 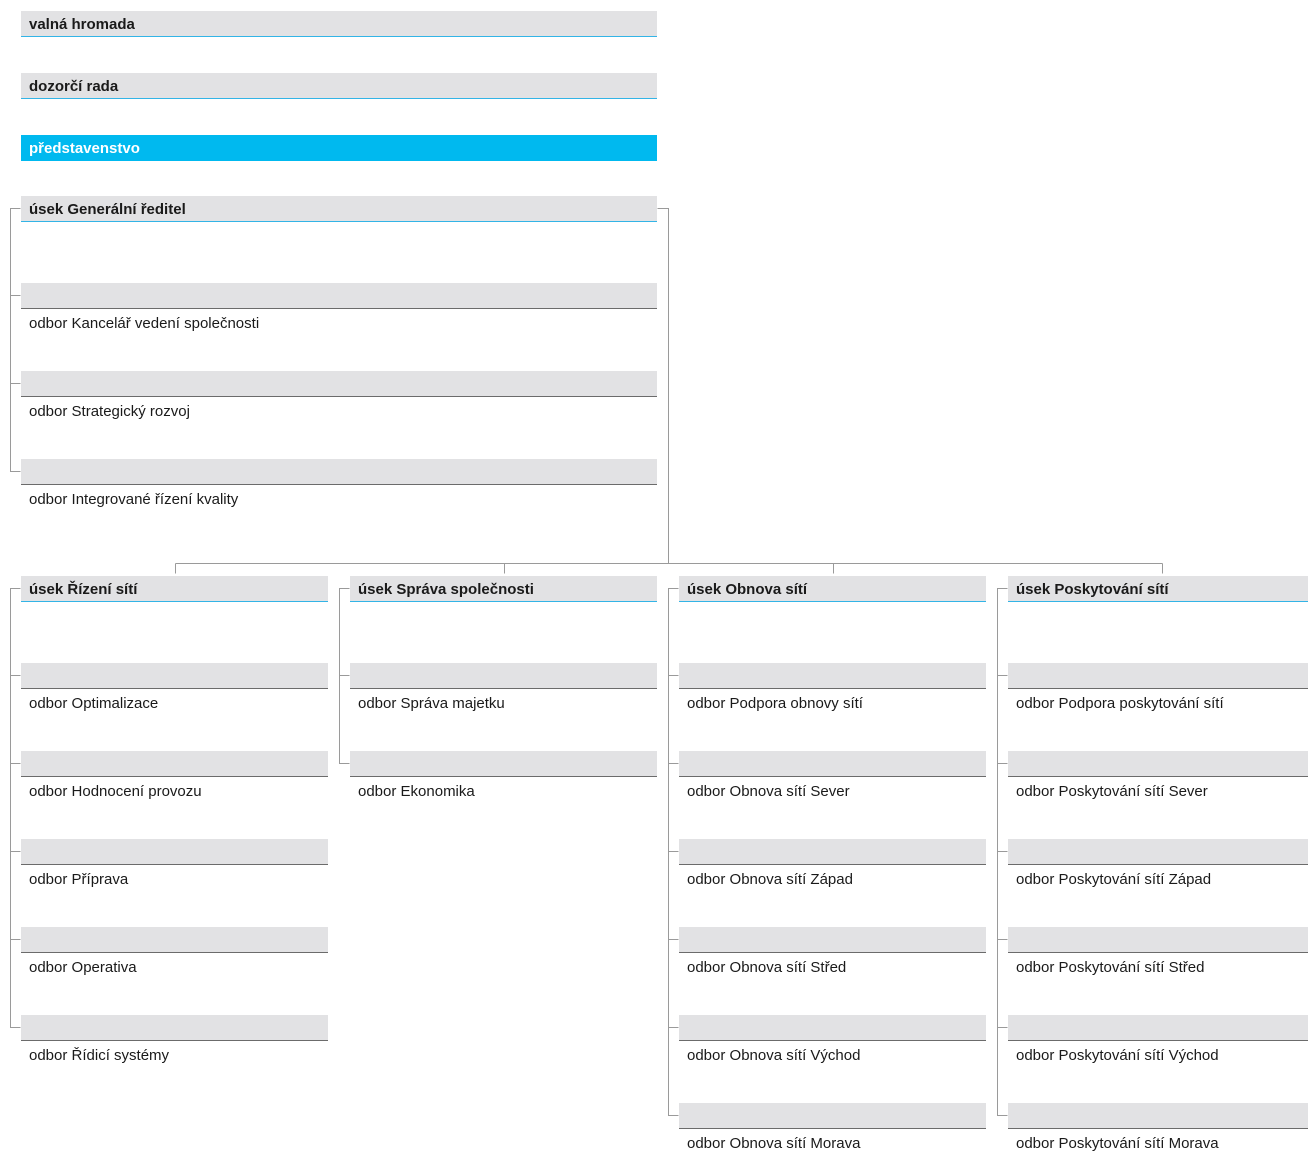 I want to click on department-label: odbor Podpora poskytování sítí, so click(x=1120, y=703).